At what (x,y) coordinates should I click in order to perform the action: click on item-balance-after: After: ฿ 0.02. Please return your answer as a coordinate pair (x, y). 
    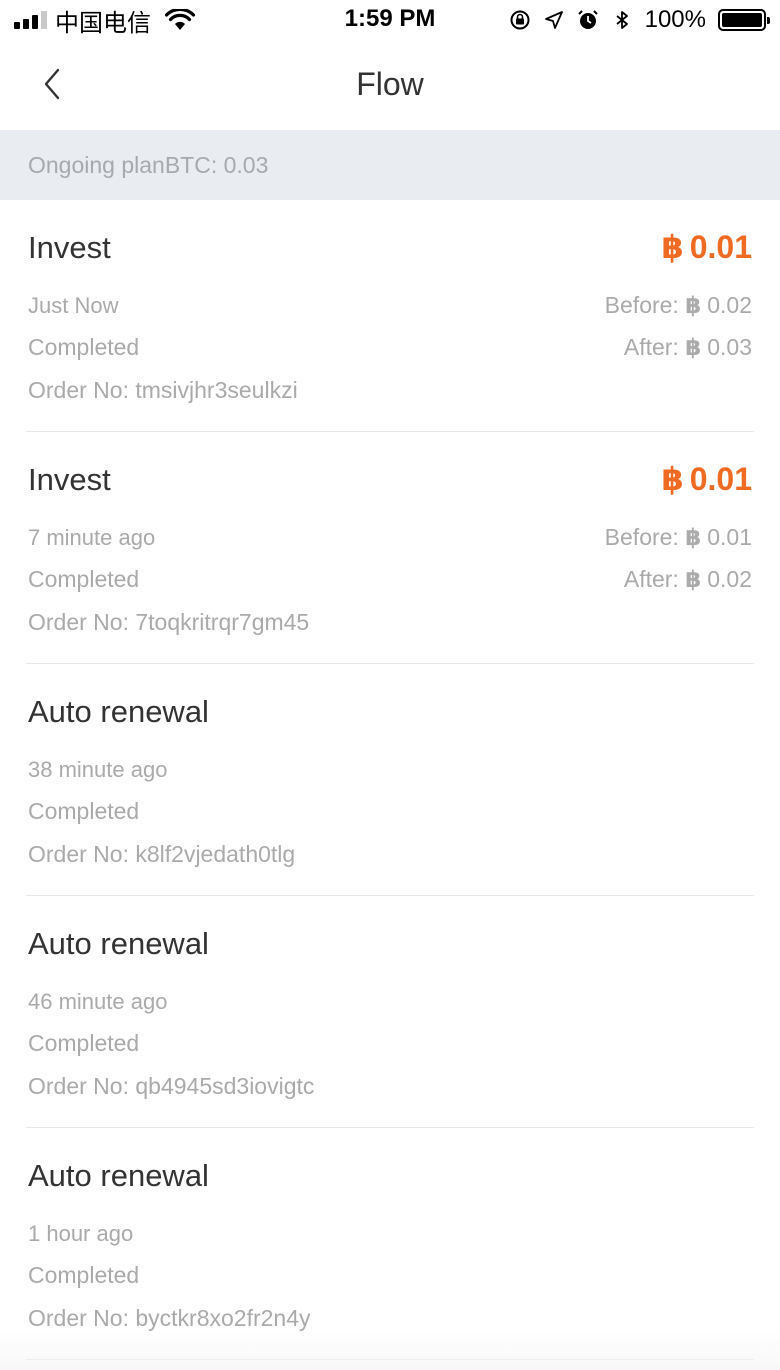
    Looking at the image, I should click on (687, 579).